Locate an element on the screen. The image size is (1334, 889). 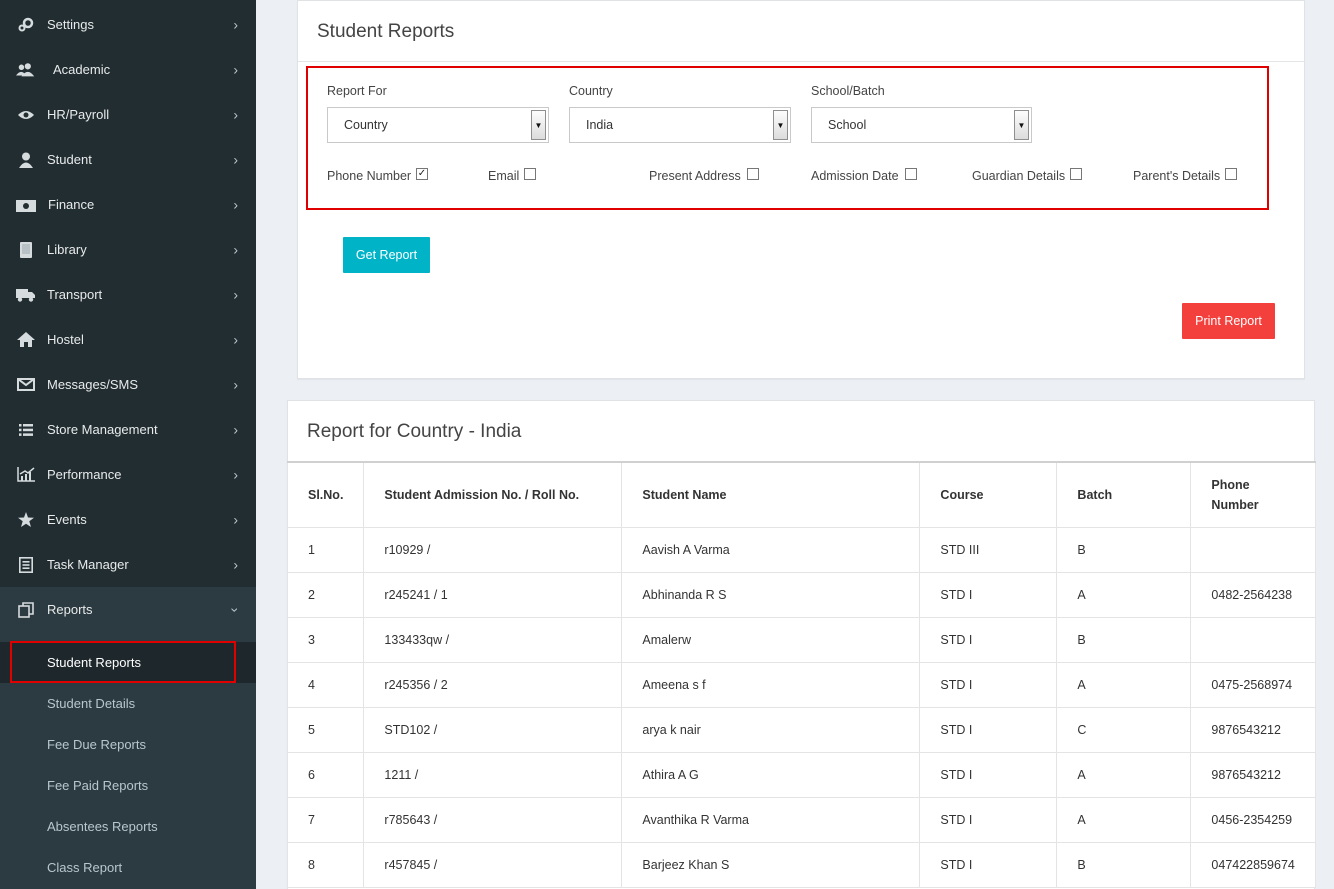
sidebar-item-hr-payroll: HR/Payroll › is located at coordinates (128, 114).